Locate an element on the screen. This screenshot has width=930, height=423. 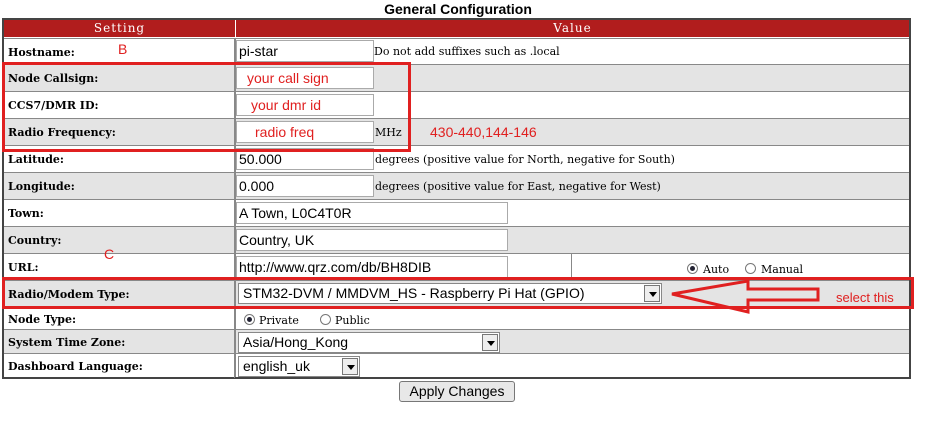
red-arrow-icon is located at coordinates (745, 296).